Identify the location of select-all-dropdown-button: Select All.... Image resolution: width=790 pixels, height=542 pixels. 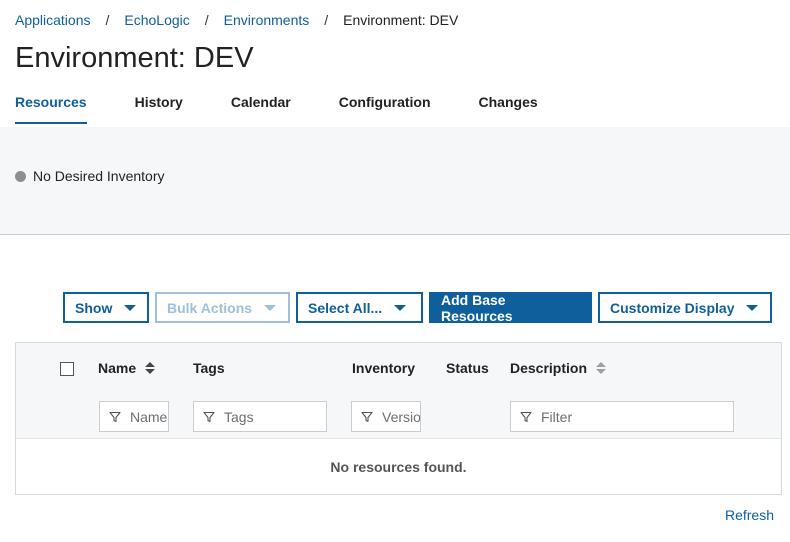
(359, 307).